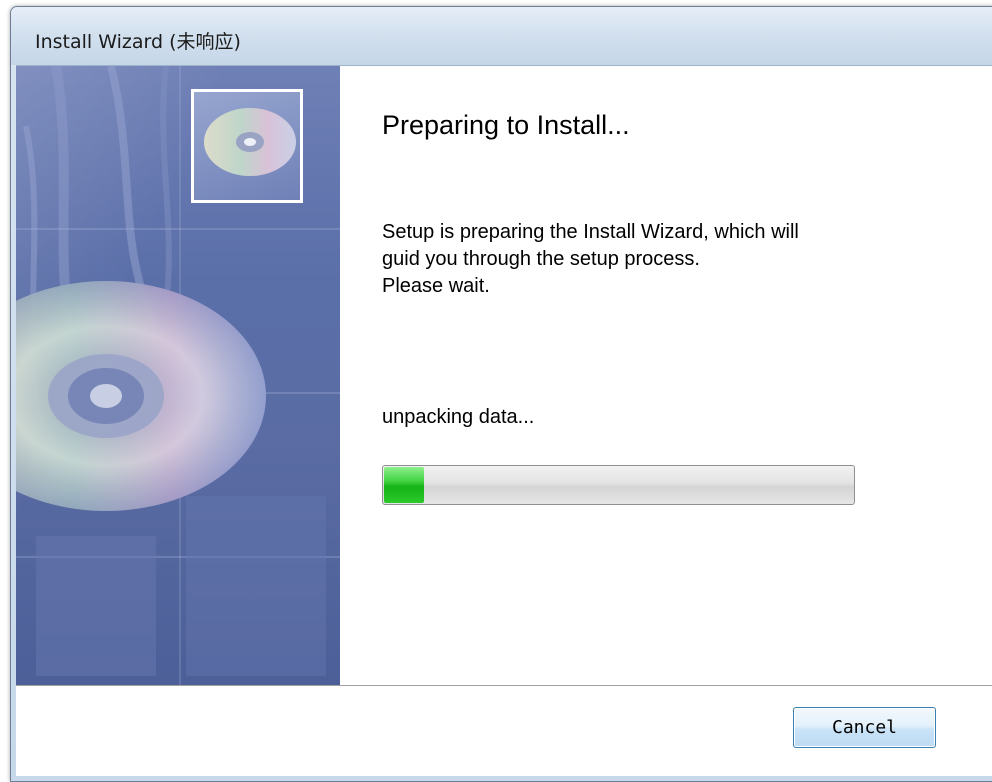  I want to click on description-line: guid you through the setup process., so click(541, 259).